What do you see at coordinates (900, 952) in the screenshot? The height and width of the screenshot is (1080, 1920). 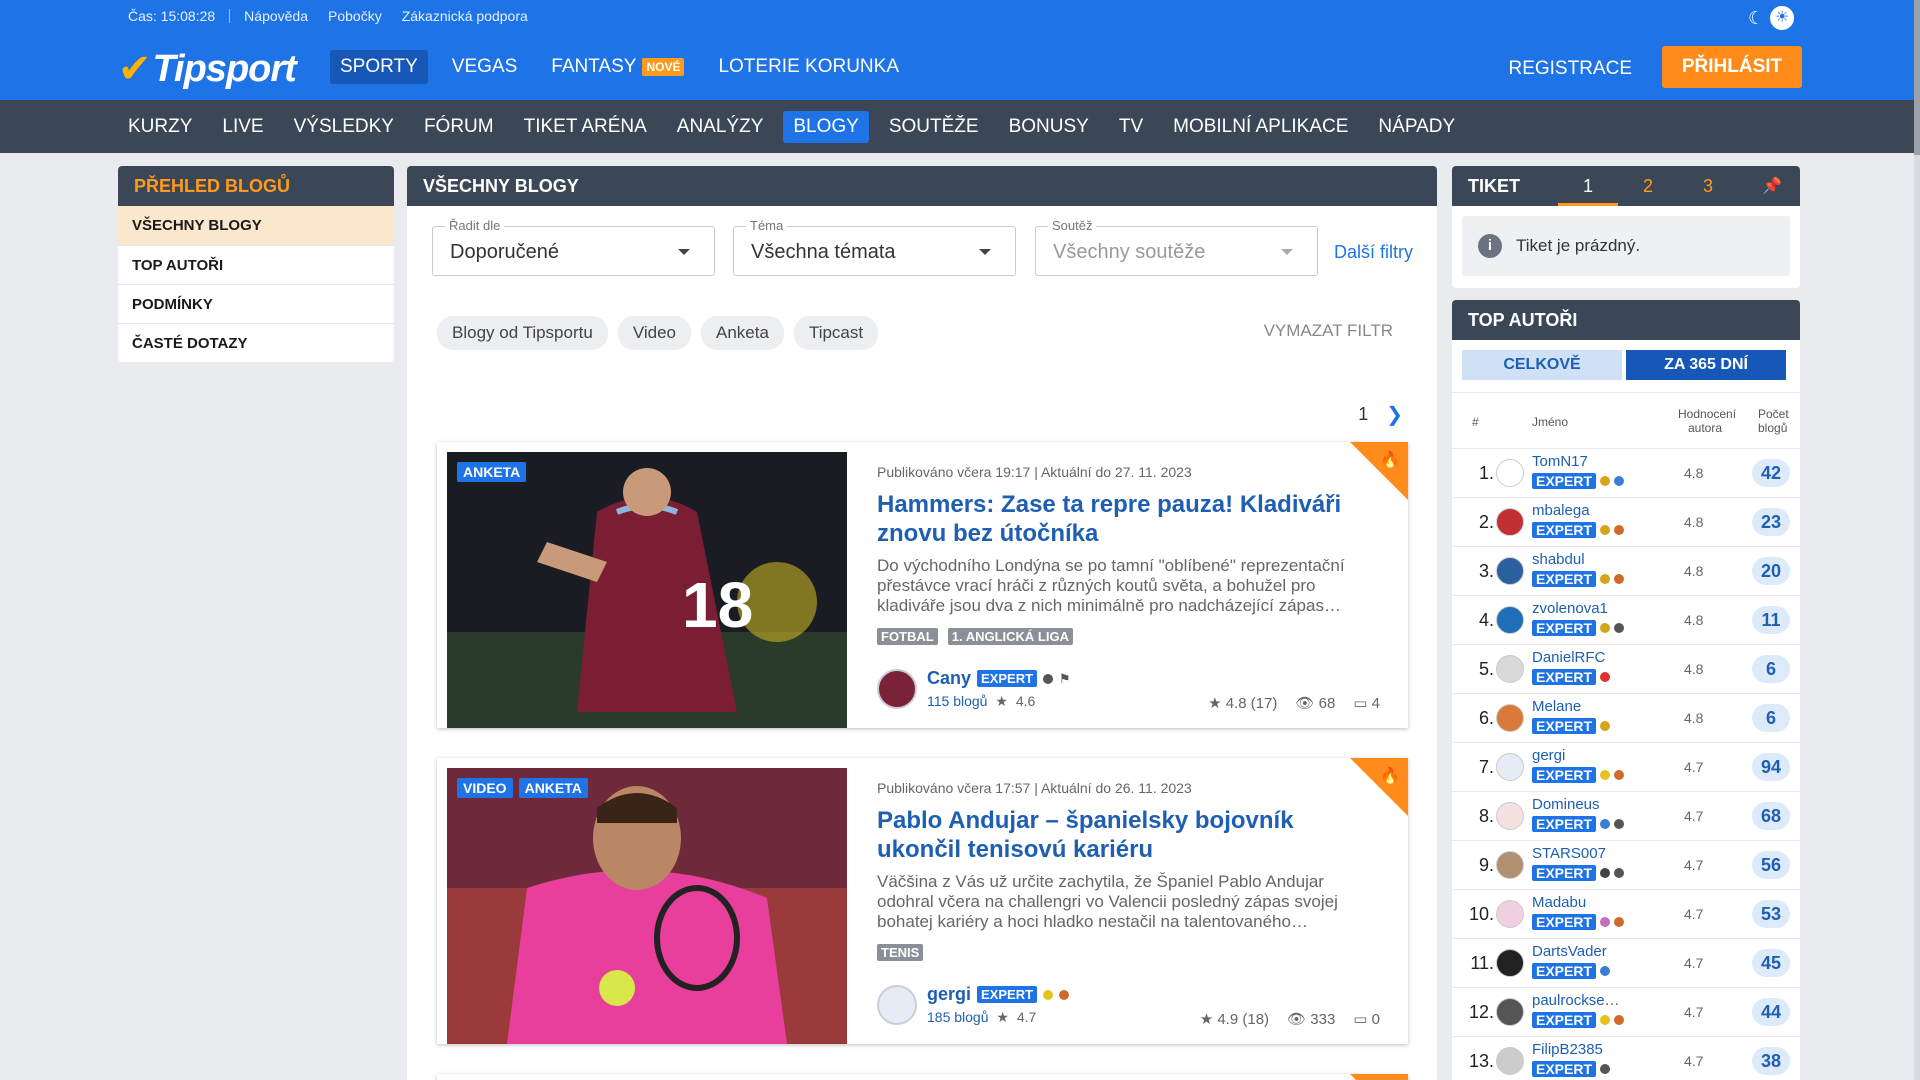 I see `category-tag: TENIS` at bounding box center [900, 952].